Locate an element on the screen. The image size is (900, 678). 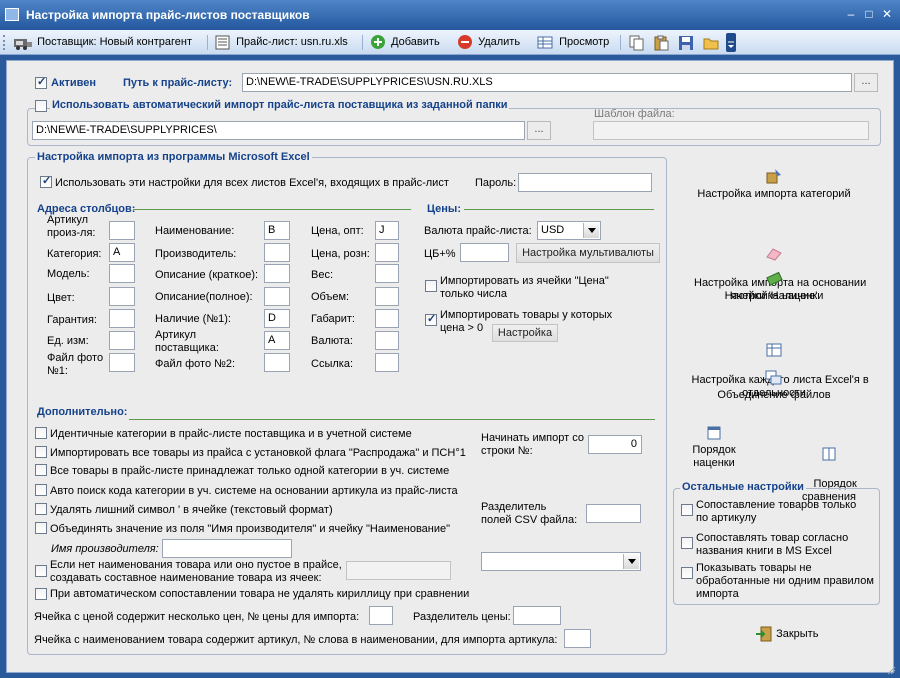
auto-import-checkbox is located at coordinates (41, 106).